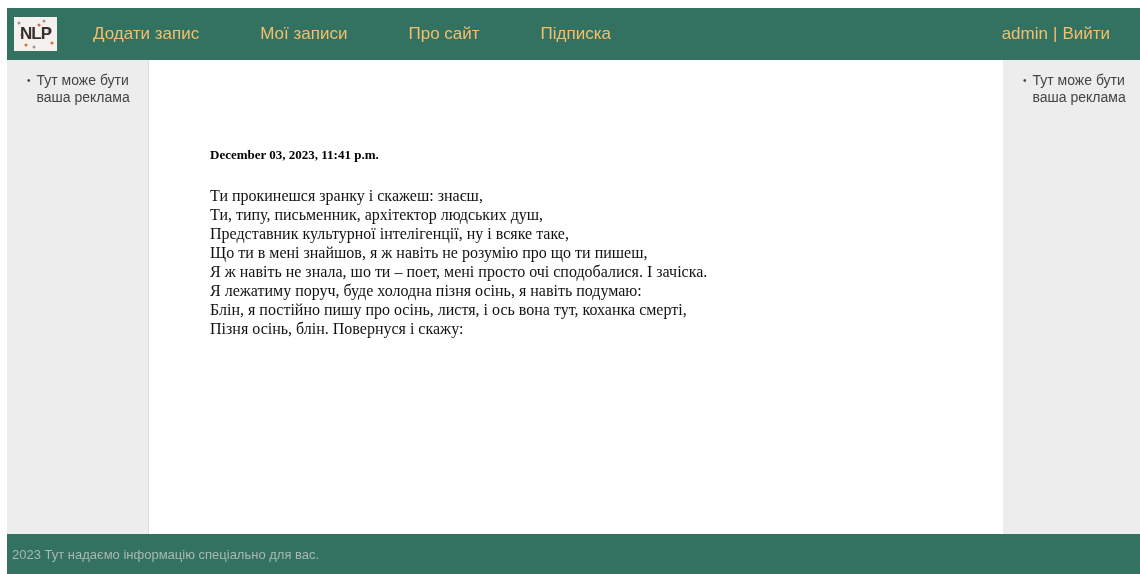 This screenshot has height=574, width=1140. I want to click on user-link: admin, so click(1024, 34).